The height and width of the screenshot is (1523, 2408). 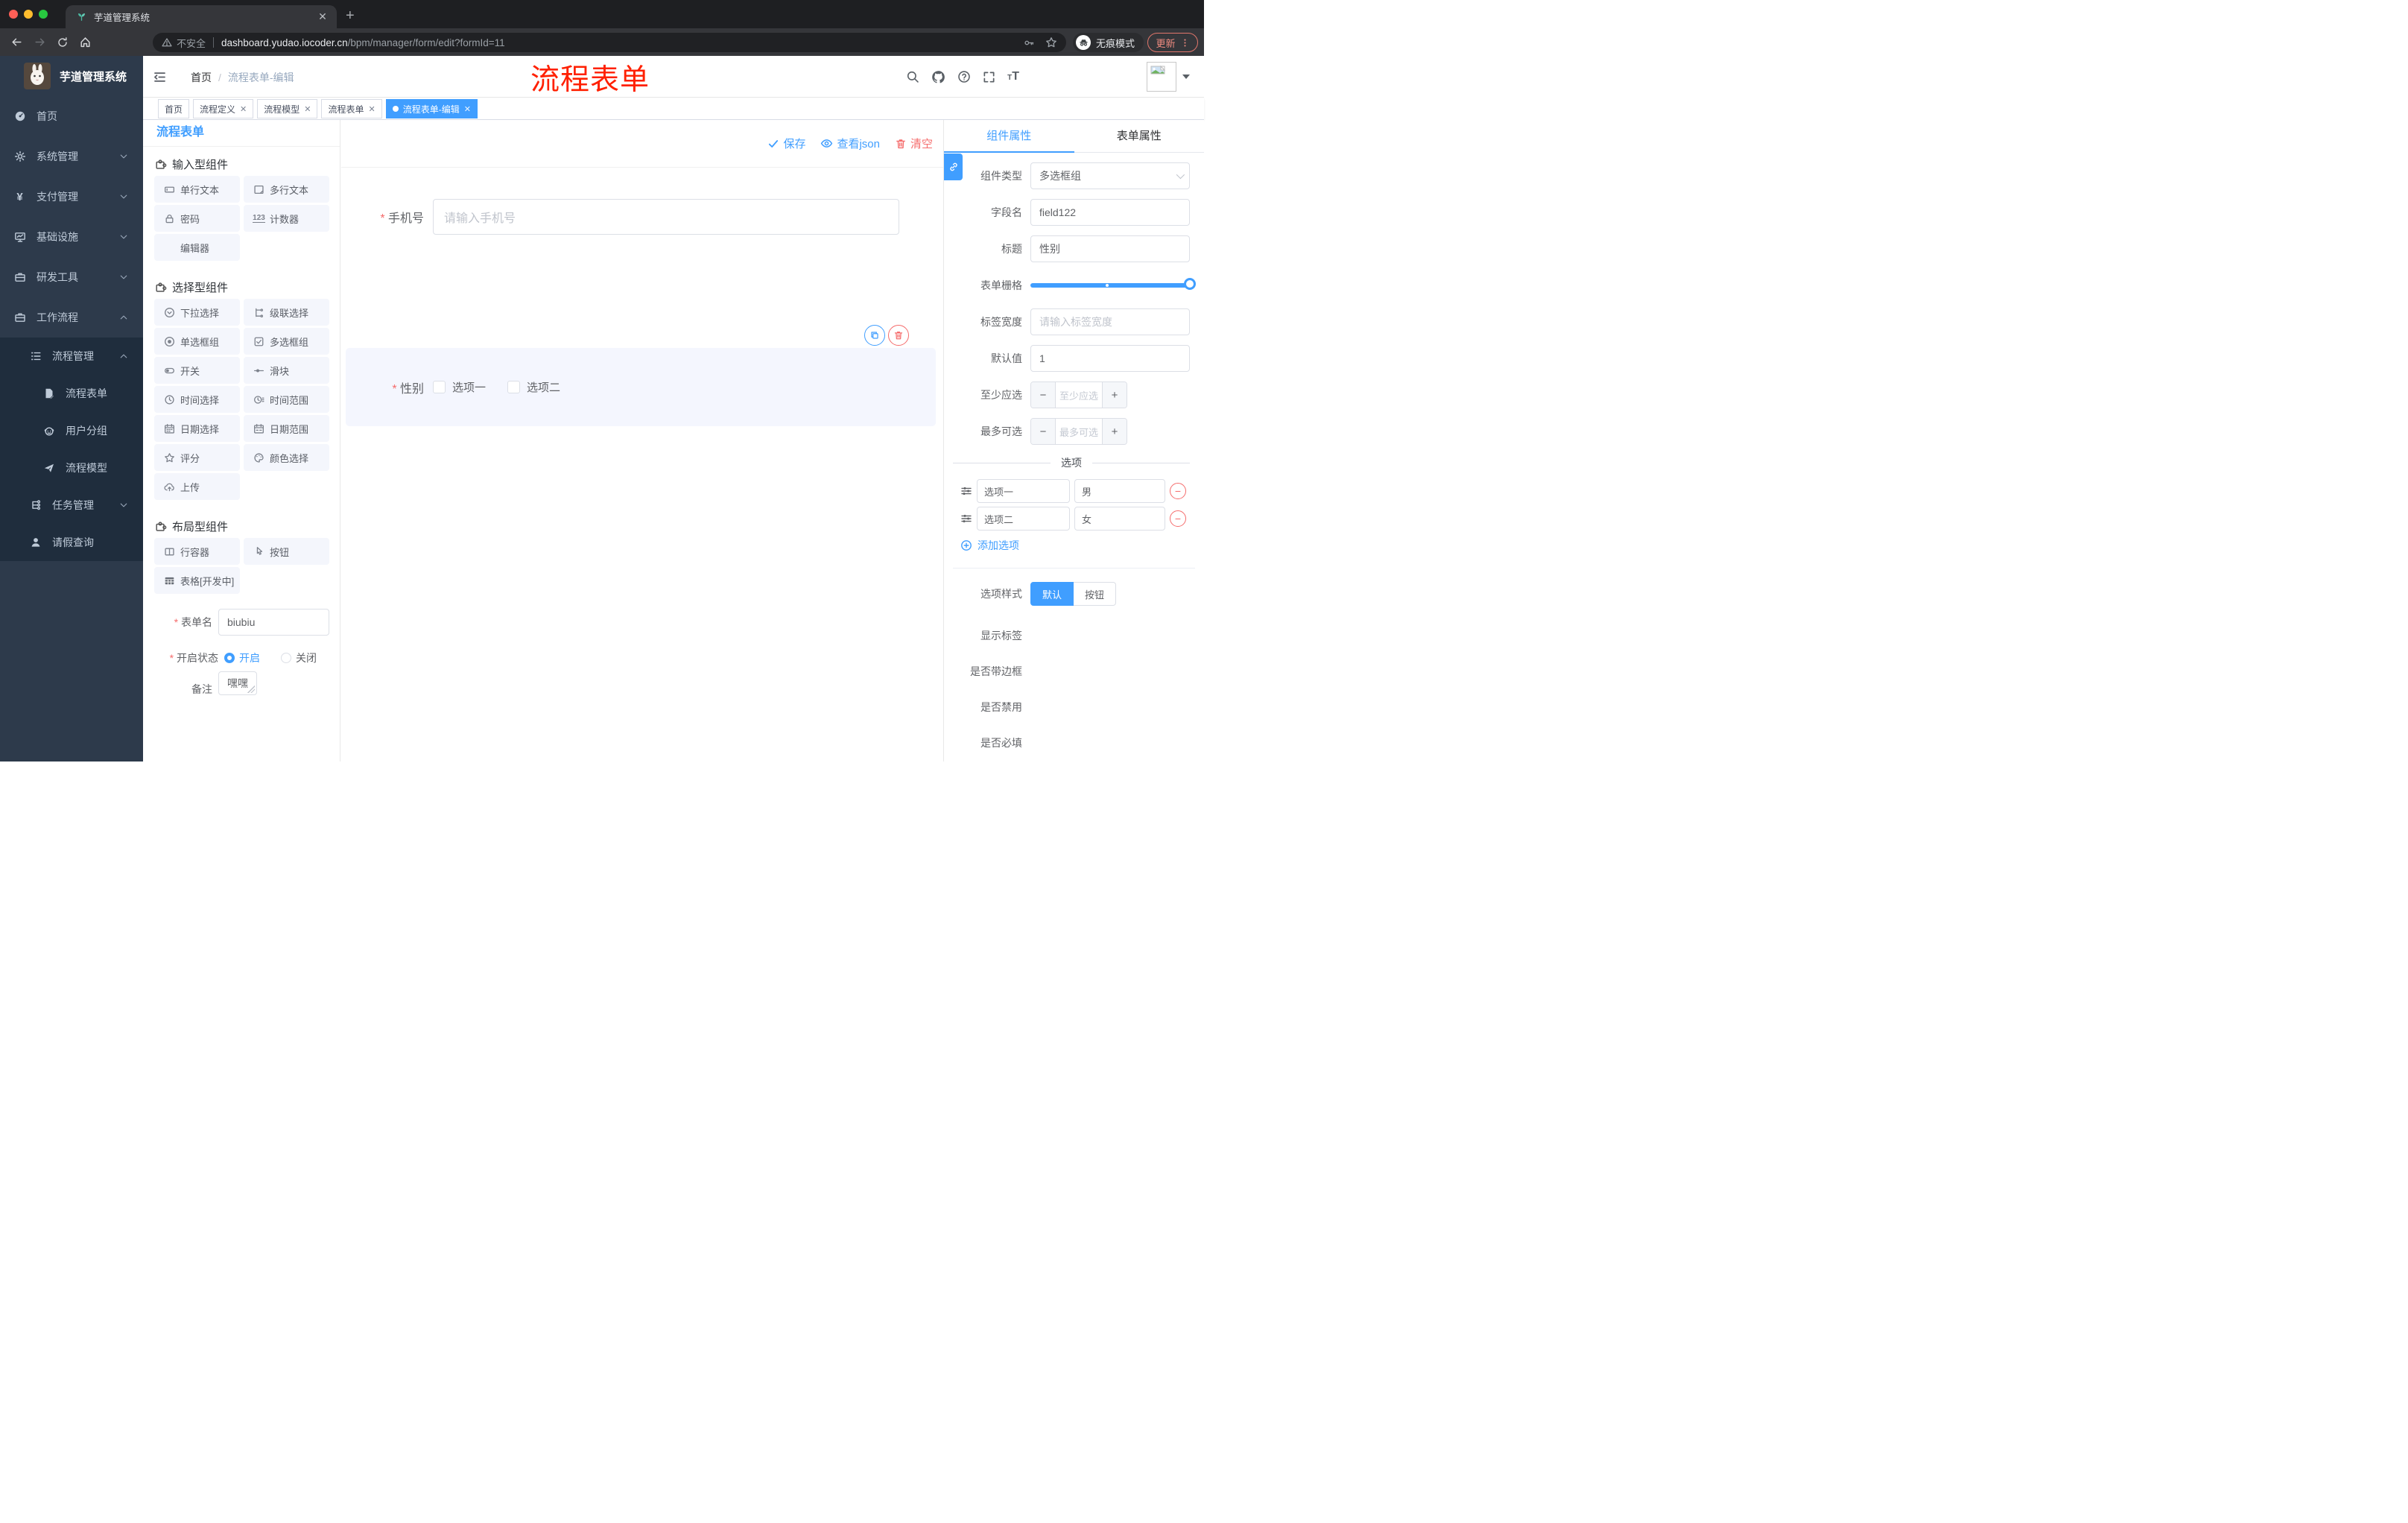 I want to click on component-chip-开关: 开关, so click(x=197, y=370).